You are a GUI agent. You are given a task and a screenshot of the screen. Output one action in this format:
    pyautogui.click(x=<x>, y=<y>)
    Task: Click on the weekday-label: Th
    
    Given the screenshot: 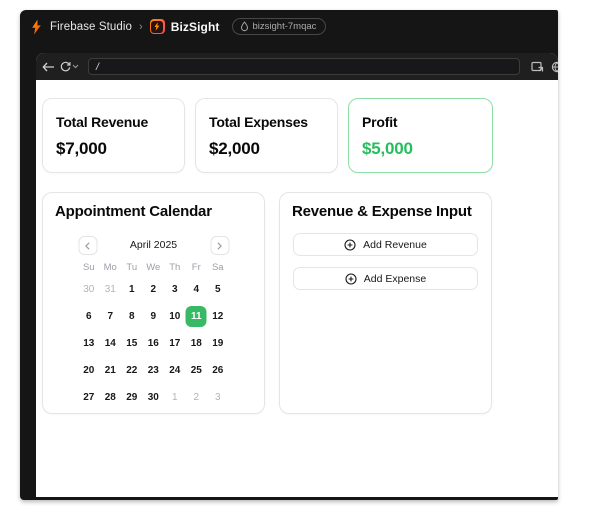 What is the action you would take?
    pyautogui.click(x=175, y=267)
    